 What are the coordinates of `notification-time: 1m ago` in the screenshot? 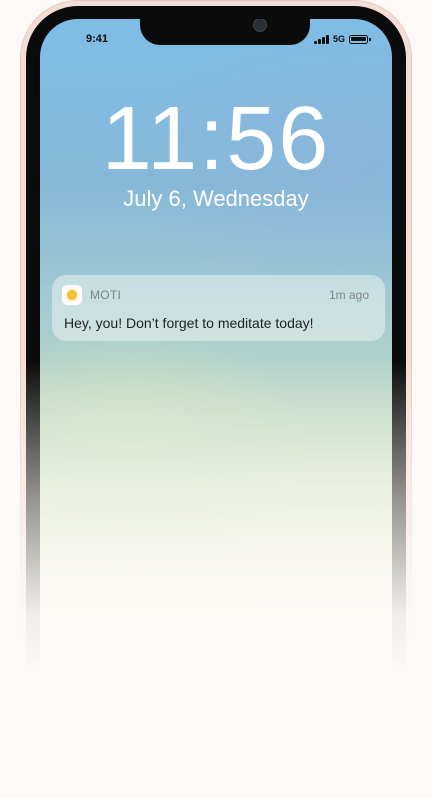 It's located at (348, 295).